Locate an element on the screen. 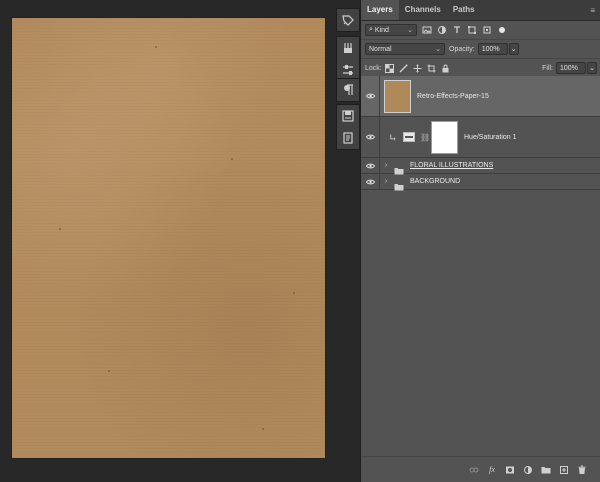  tool-group-type is located at coordinates (348, 90).